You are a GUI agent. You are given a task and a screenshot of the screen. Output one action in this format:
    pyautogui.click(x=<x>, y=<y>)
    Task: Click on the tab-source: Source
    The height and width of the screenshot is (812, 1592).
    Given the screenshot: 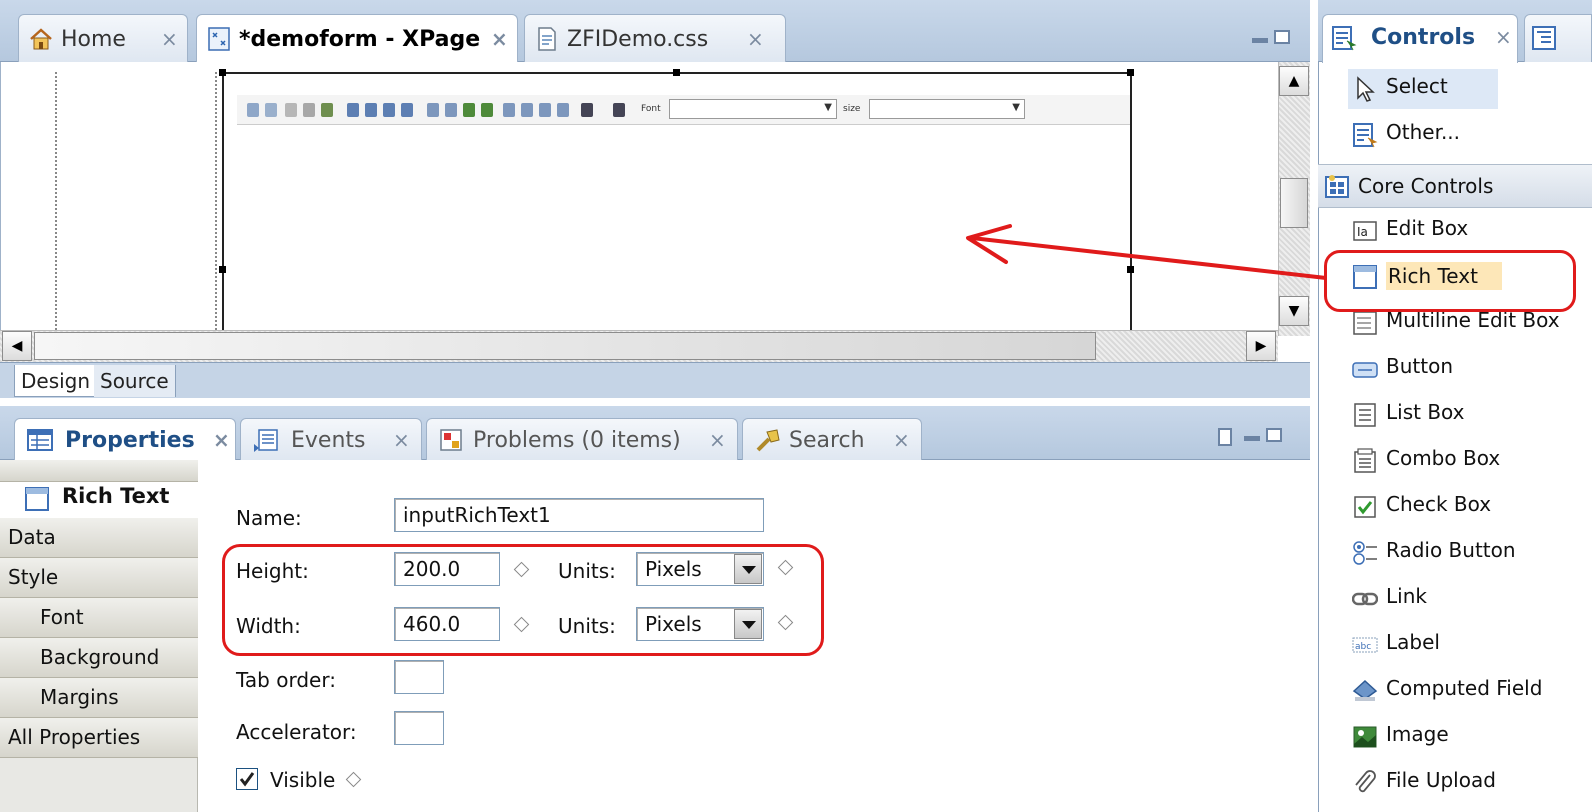 What is the action you would take?
    pyautogui.click(x=135, y=381)
    